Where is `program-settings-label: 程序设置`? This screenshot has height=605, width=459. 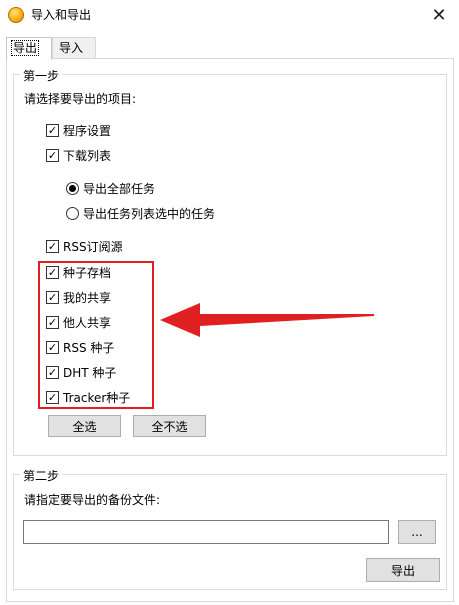 program-settings-label: 程序设置 is located at coordinates (87, 130).